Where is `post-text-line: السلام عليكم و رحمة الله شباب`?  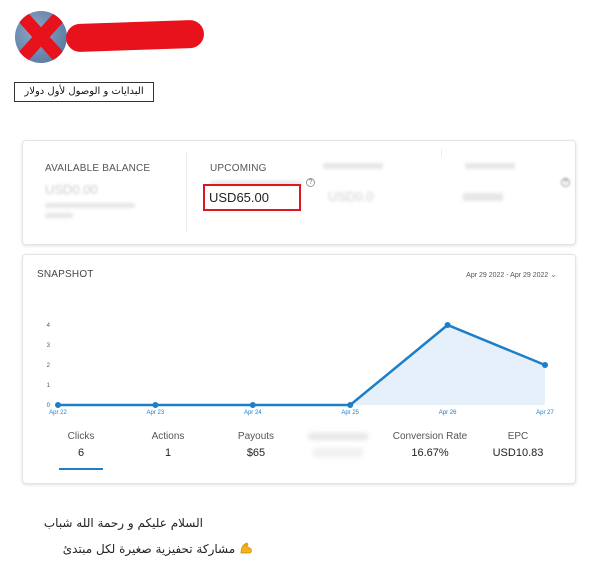 post-text-line: السلام عليكم و رحمة الله شباب is located at coordinates (123, 523).